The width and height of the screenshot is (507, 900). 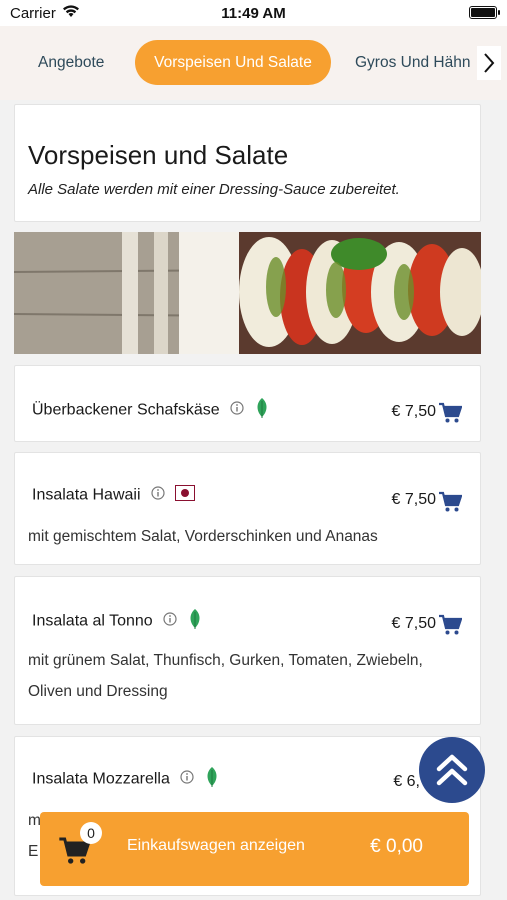 What do you see at coordinates (484, 12) in the screenshot?
I see `battery-icon` at bounding box center [484, 12].